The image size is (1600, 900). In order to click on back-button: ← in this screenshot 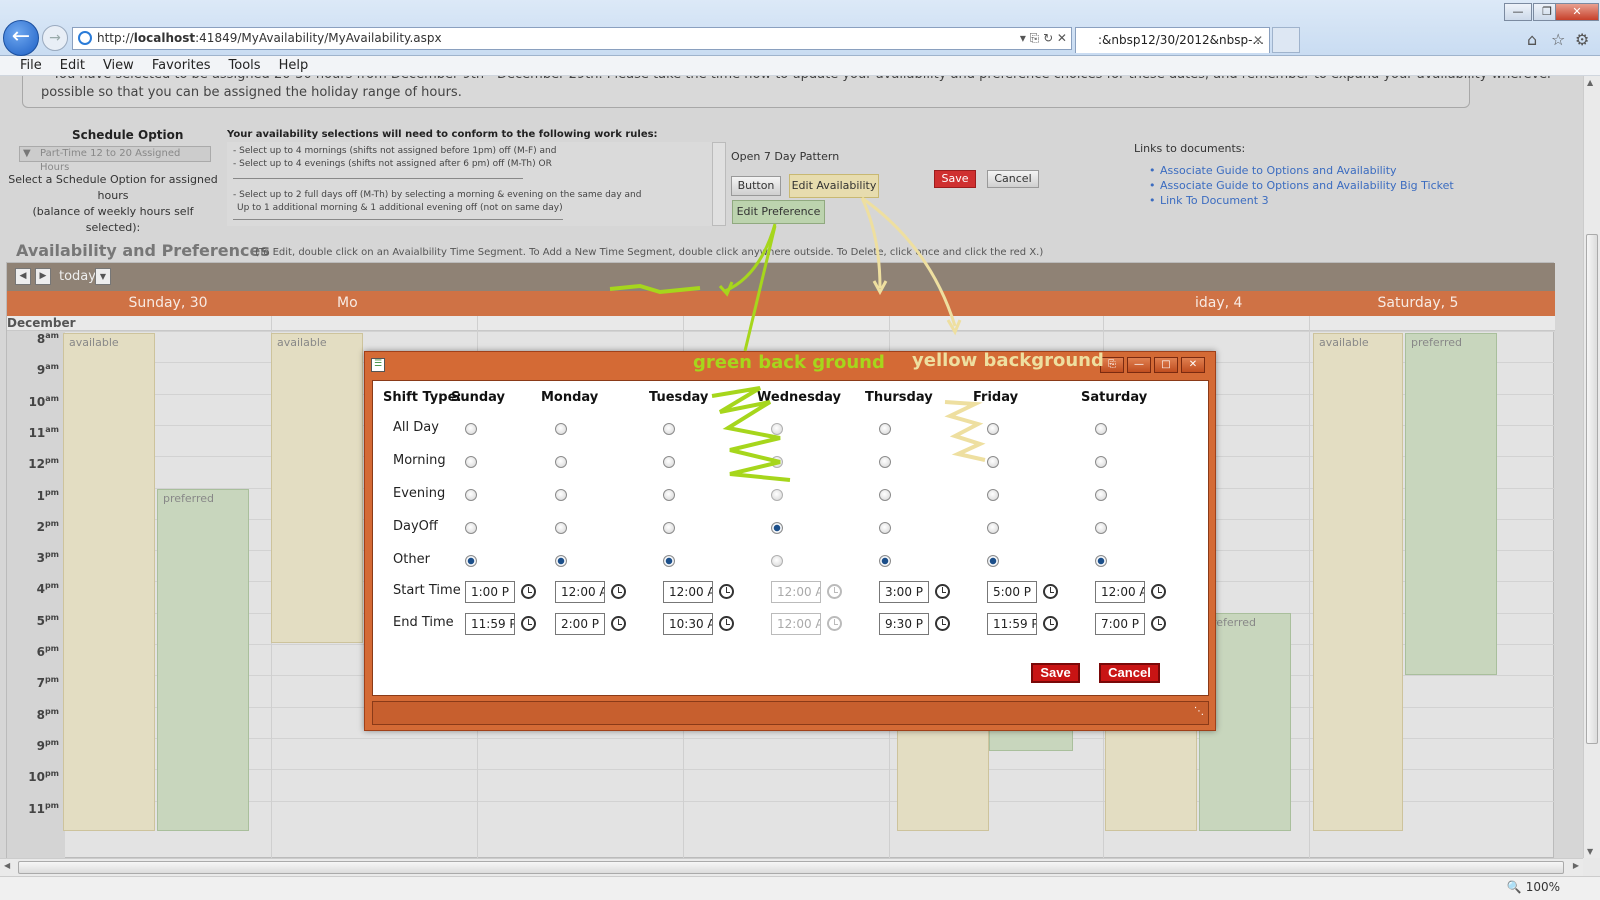, I will do `click(21, 38)`.